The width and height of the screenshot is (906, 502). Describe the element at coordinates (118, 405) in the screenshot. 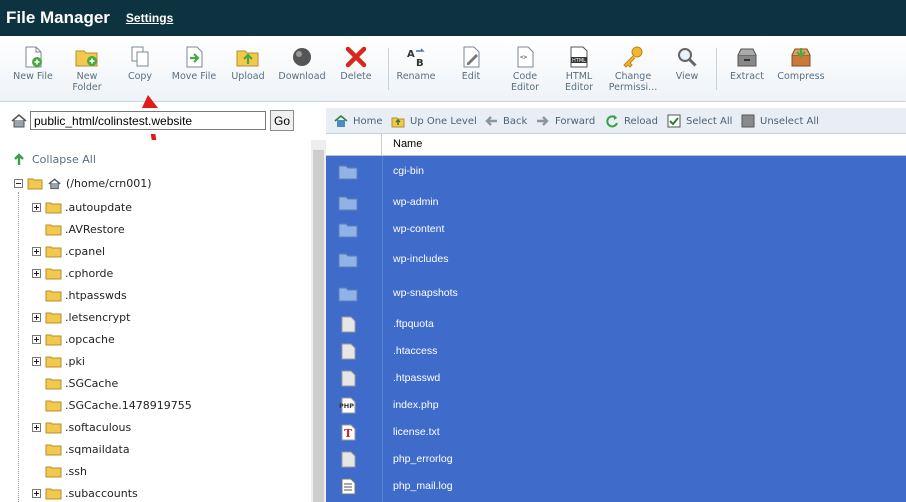

I see `tree-item: .SGCache.1478919755` at that location.